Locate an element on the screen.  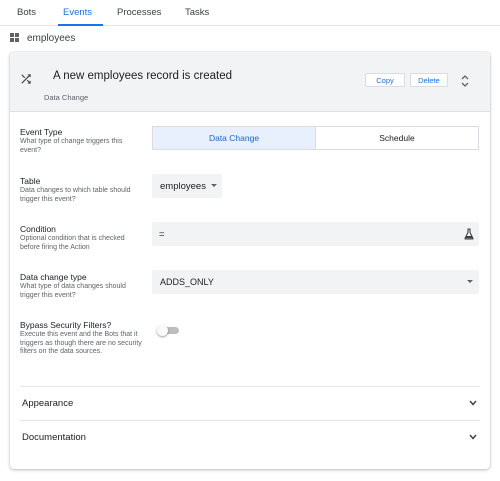
bypass-security-toggle is located at coordinates (168, 330).